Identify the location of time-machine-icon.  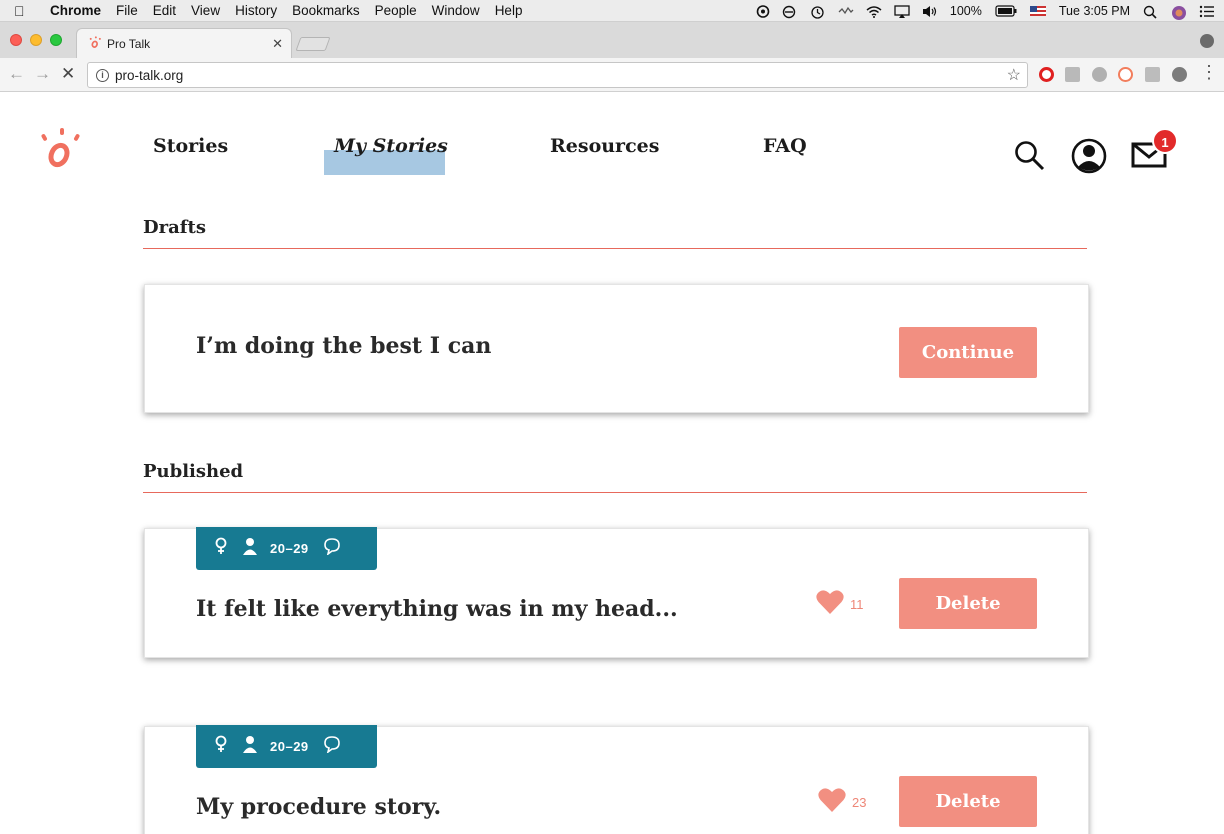
(817, 12).